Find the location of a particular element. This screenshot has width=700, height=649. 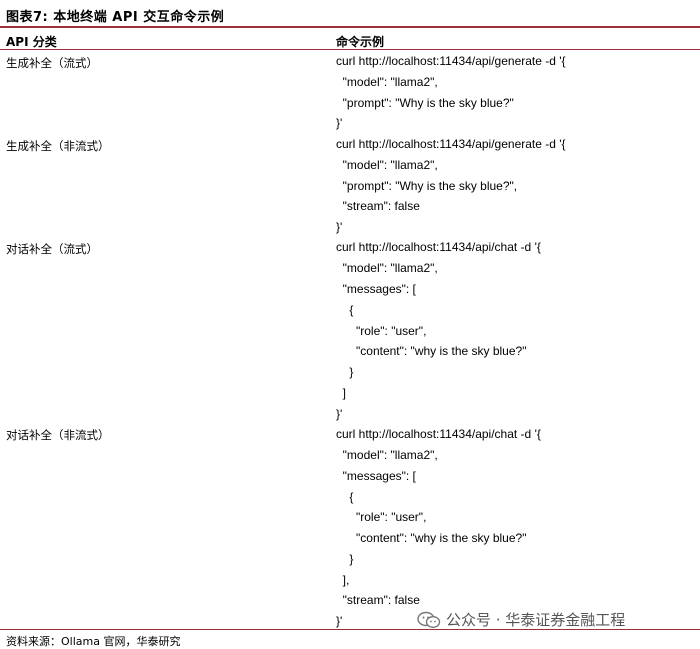

row-category: 对话补全（流式） is located at coordinates (52, 249).